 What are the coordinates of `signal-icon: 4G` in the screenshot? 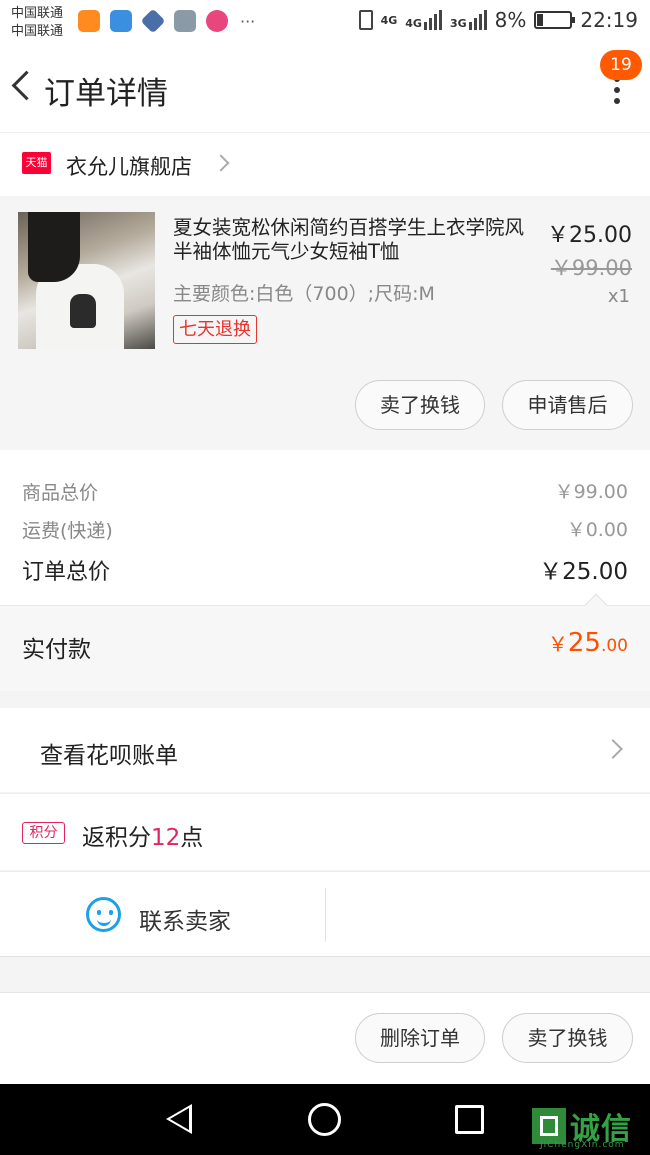 It's located at (423, 20).